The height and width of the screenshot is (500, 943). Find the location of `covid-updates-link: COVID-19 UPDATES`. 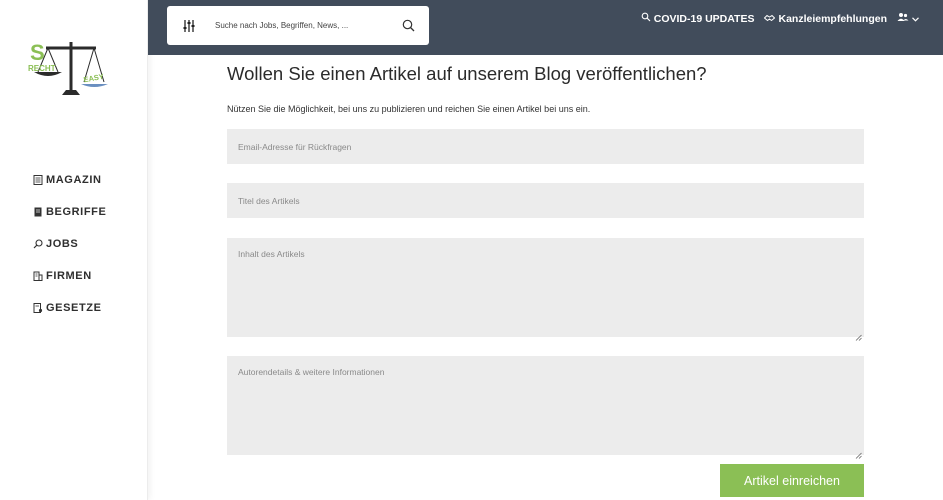

covid-updates-link: COVID-19 UPDATES is located at coordinates (698, 18).